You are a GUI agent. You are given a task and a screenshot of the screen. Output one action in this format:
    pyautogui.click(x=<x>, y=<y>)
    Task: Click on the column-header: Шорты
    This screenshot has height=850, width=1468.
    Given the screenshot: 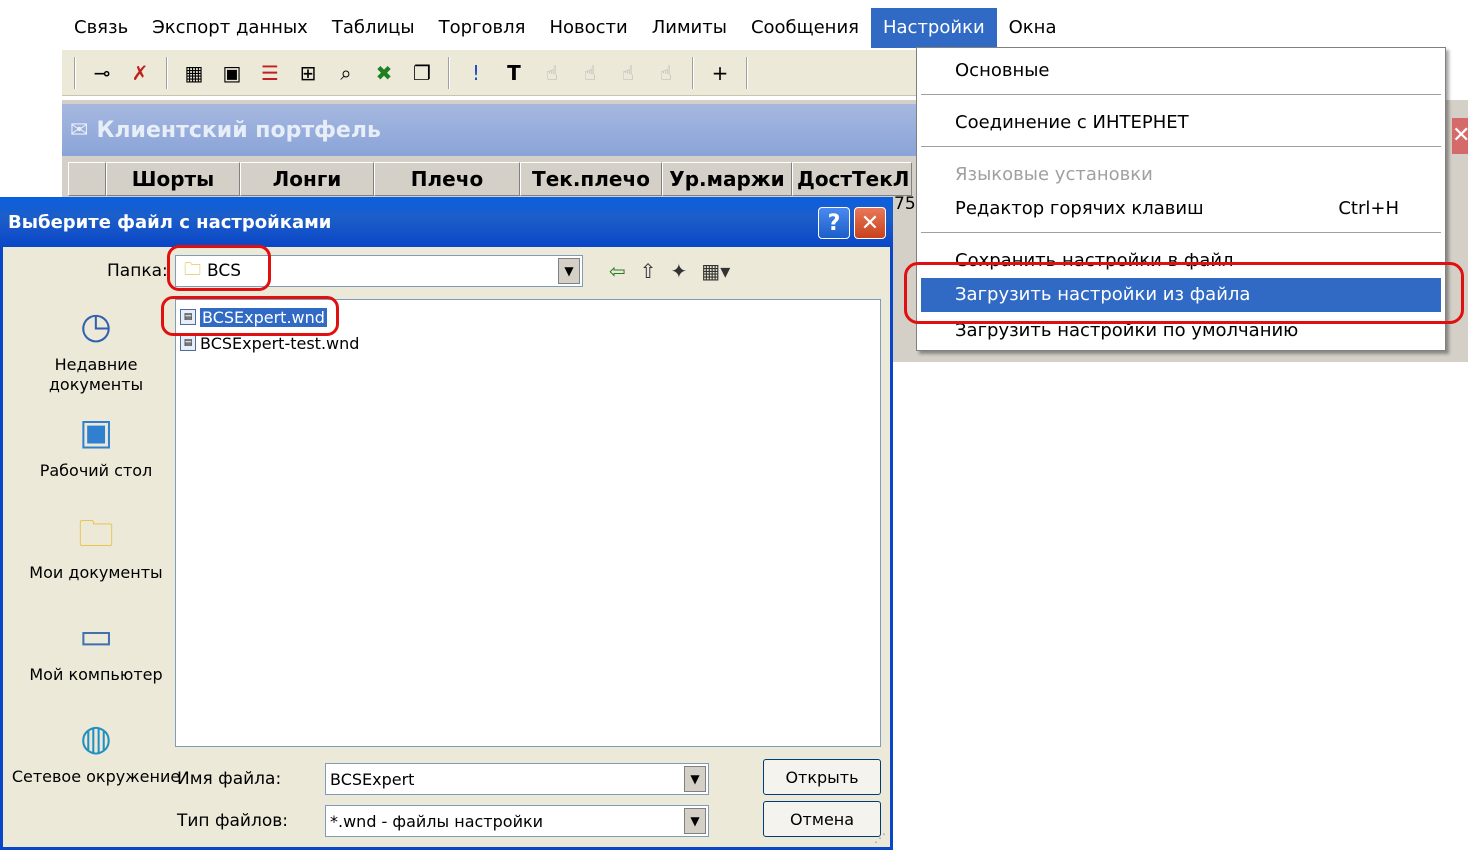 What is the action you would take?
    pyautogui.click(x=173, y=179)
    